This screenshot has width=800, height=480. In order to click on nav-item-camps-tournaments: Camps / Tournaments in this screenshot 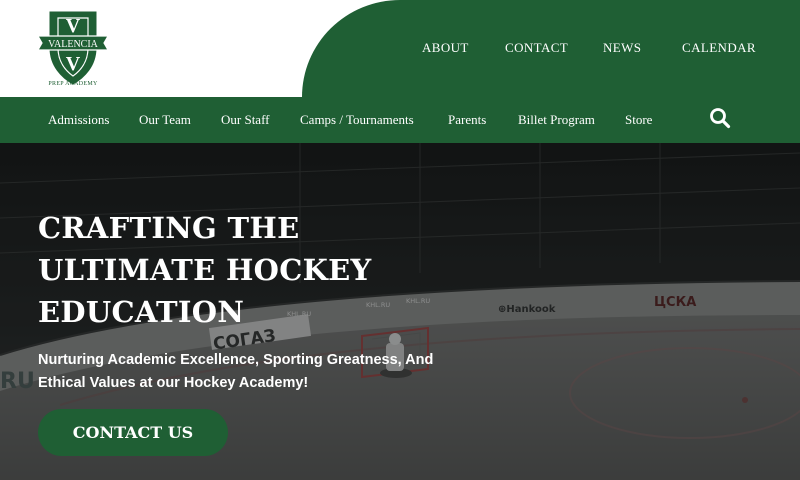, I will do `click(357, 120)`.